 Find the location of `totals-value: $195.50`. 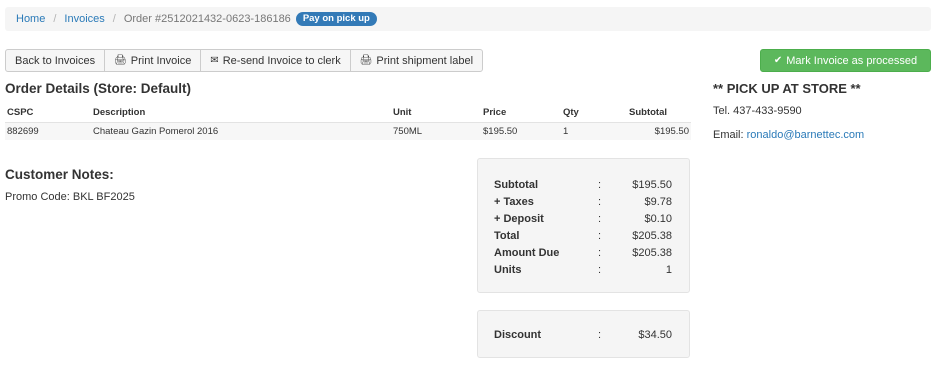

totals-value: $195.50 is located at coordinates (652, 184).